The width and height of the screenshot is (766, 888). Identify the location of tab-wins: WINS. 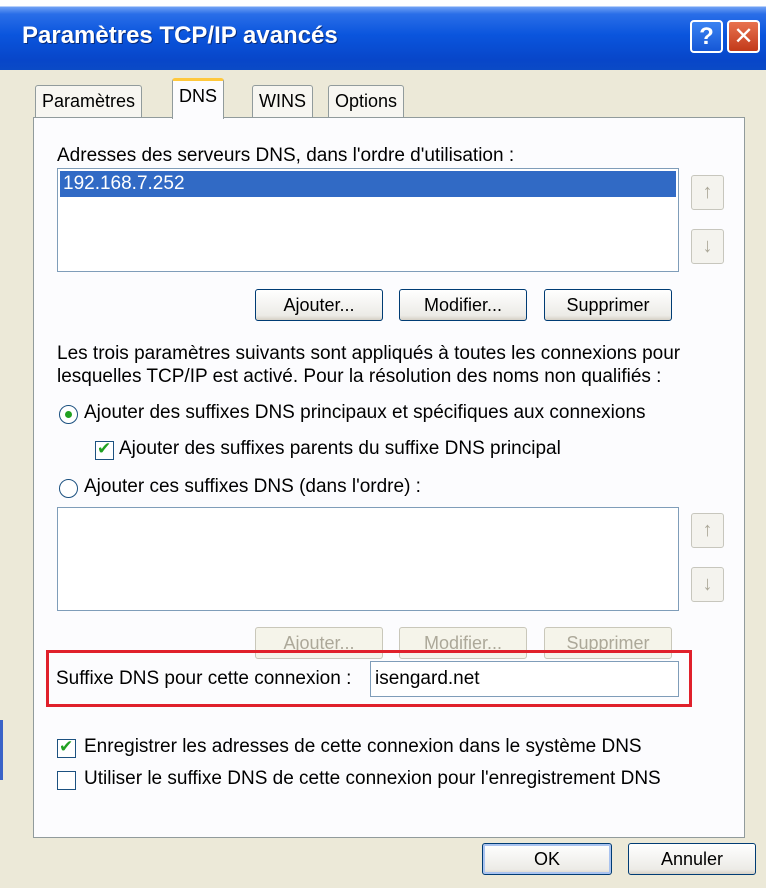
(282, 101).